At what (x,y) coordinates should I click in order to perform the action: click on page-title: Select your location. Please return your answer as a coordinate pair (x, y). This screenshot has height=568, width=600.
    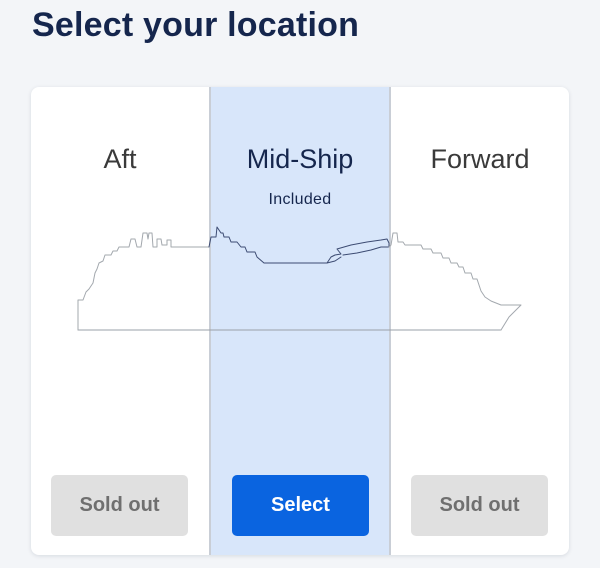
    Looking at the image, I should click on (196, 25).